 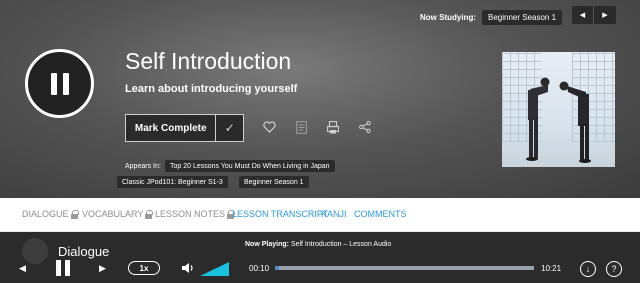 What do you see at coordinates (259, 268) in the screenshot?
I see `current-time: 00:10` at bounding box center [259, 268].